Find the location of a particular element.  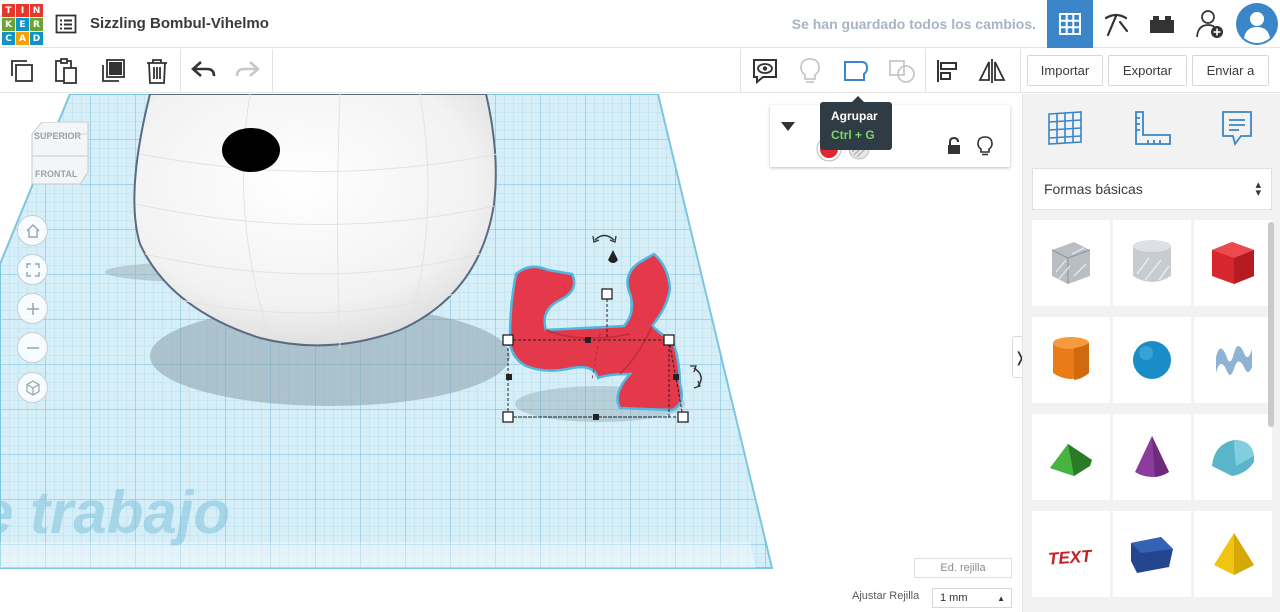

speech-eye-icon is located at coordinates (765, 72).